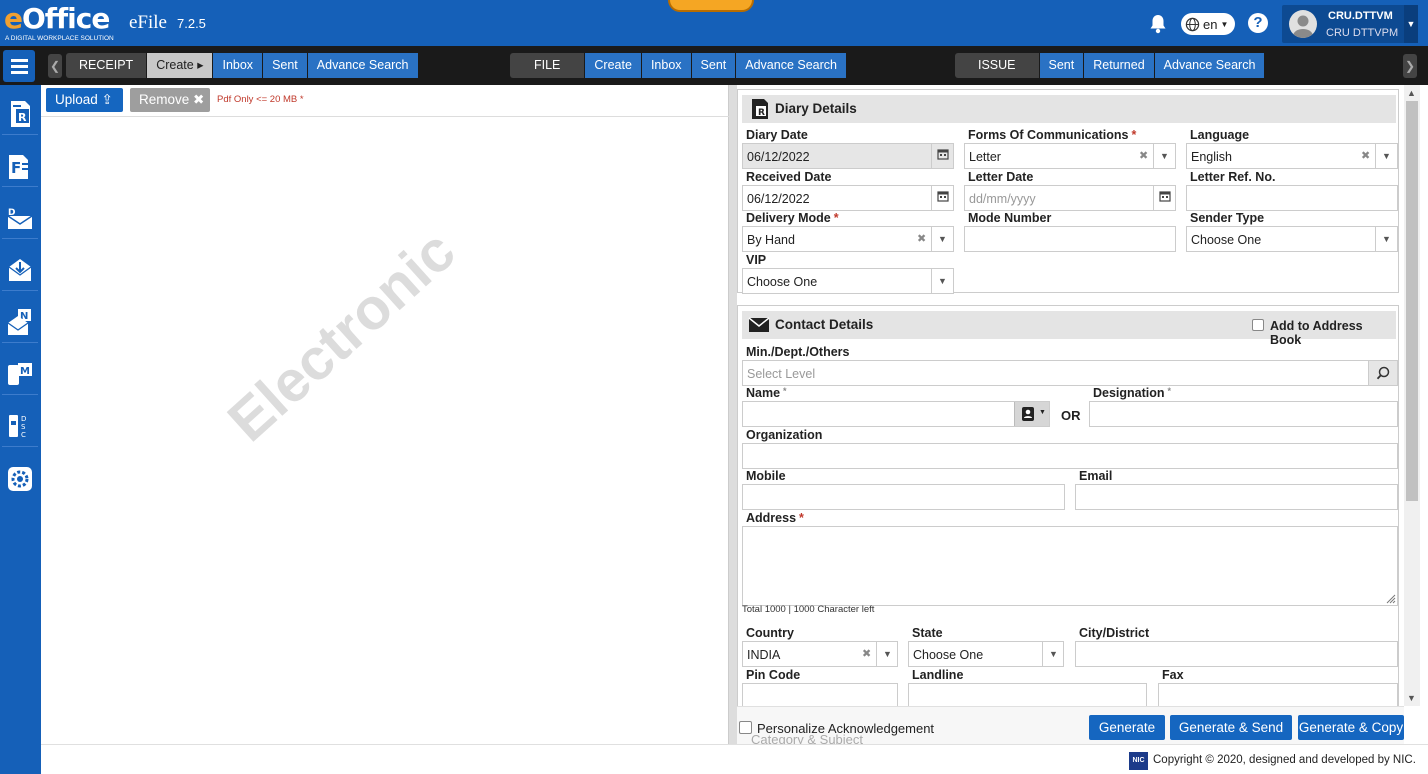 This screenshot has width=1428, height=774. I want to click on svg-text: S, so click(23, 427).